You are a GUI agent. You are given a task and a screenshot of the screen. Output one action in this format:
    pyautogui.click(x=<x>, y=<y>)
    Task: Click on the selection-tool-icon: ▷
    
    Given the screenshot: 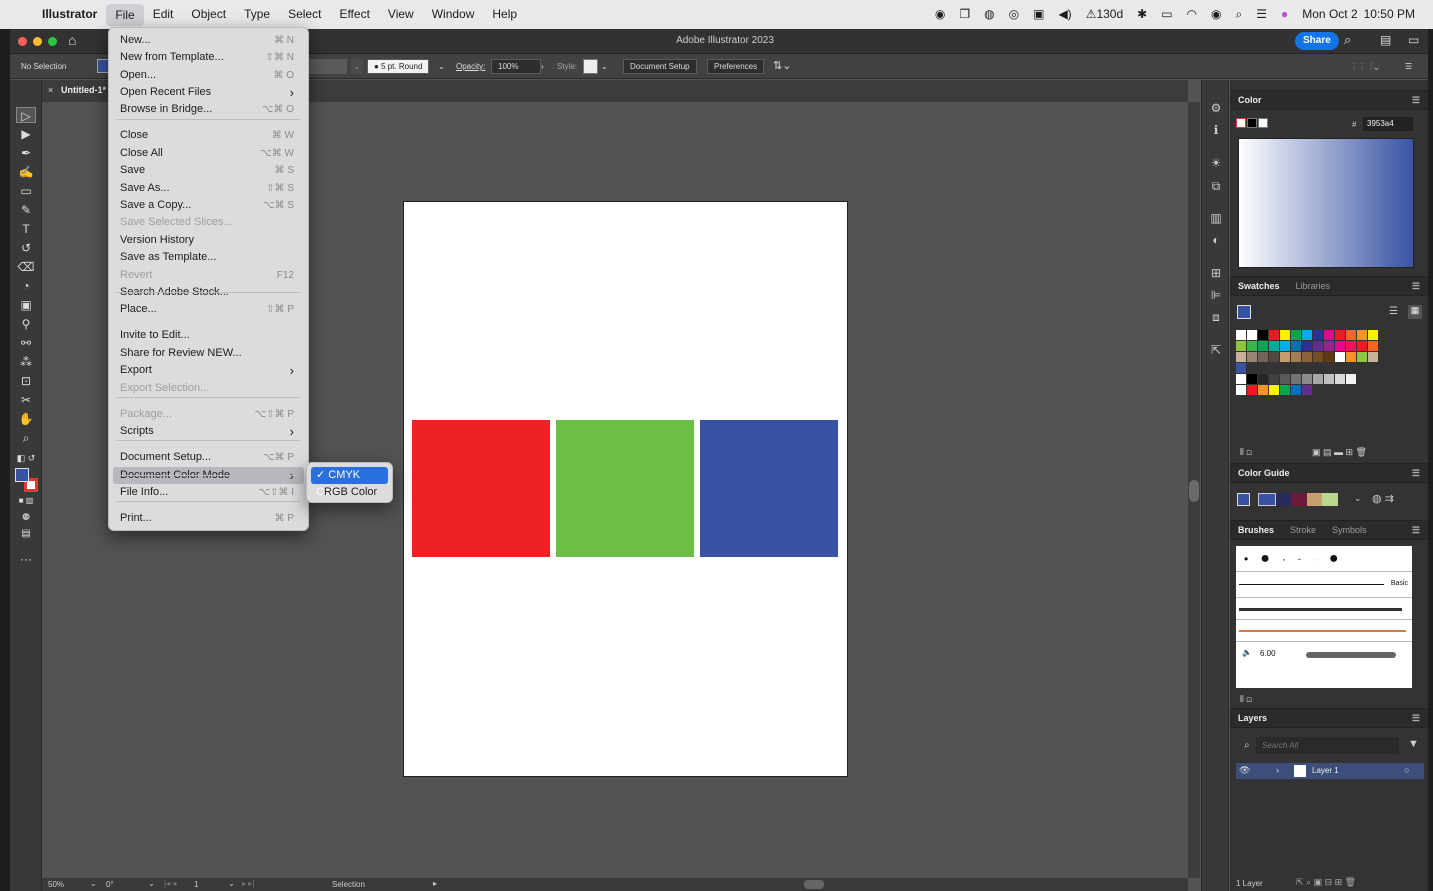 What is the action you would take?
    pyautogui.click(x=26, y=115)
    